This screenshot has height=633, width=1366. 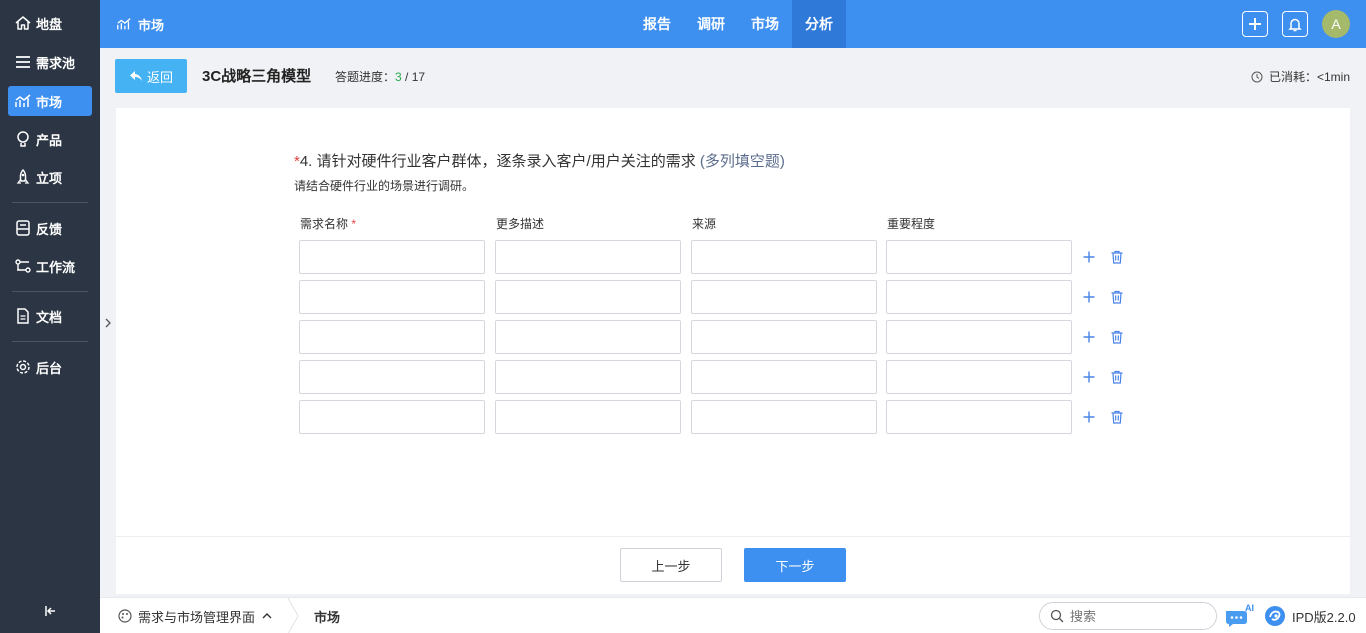 I want to click on divider, so click(x=733, y=536).